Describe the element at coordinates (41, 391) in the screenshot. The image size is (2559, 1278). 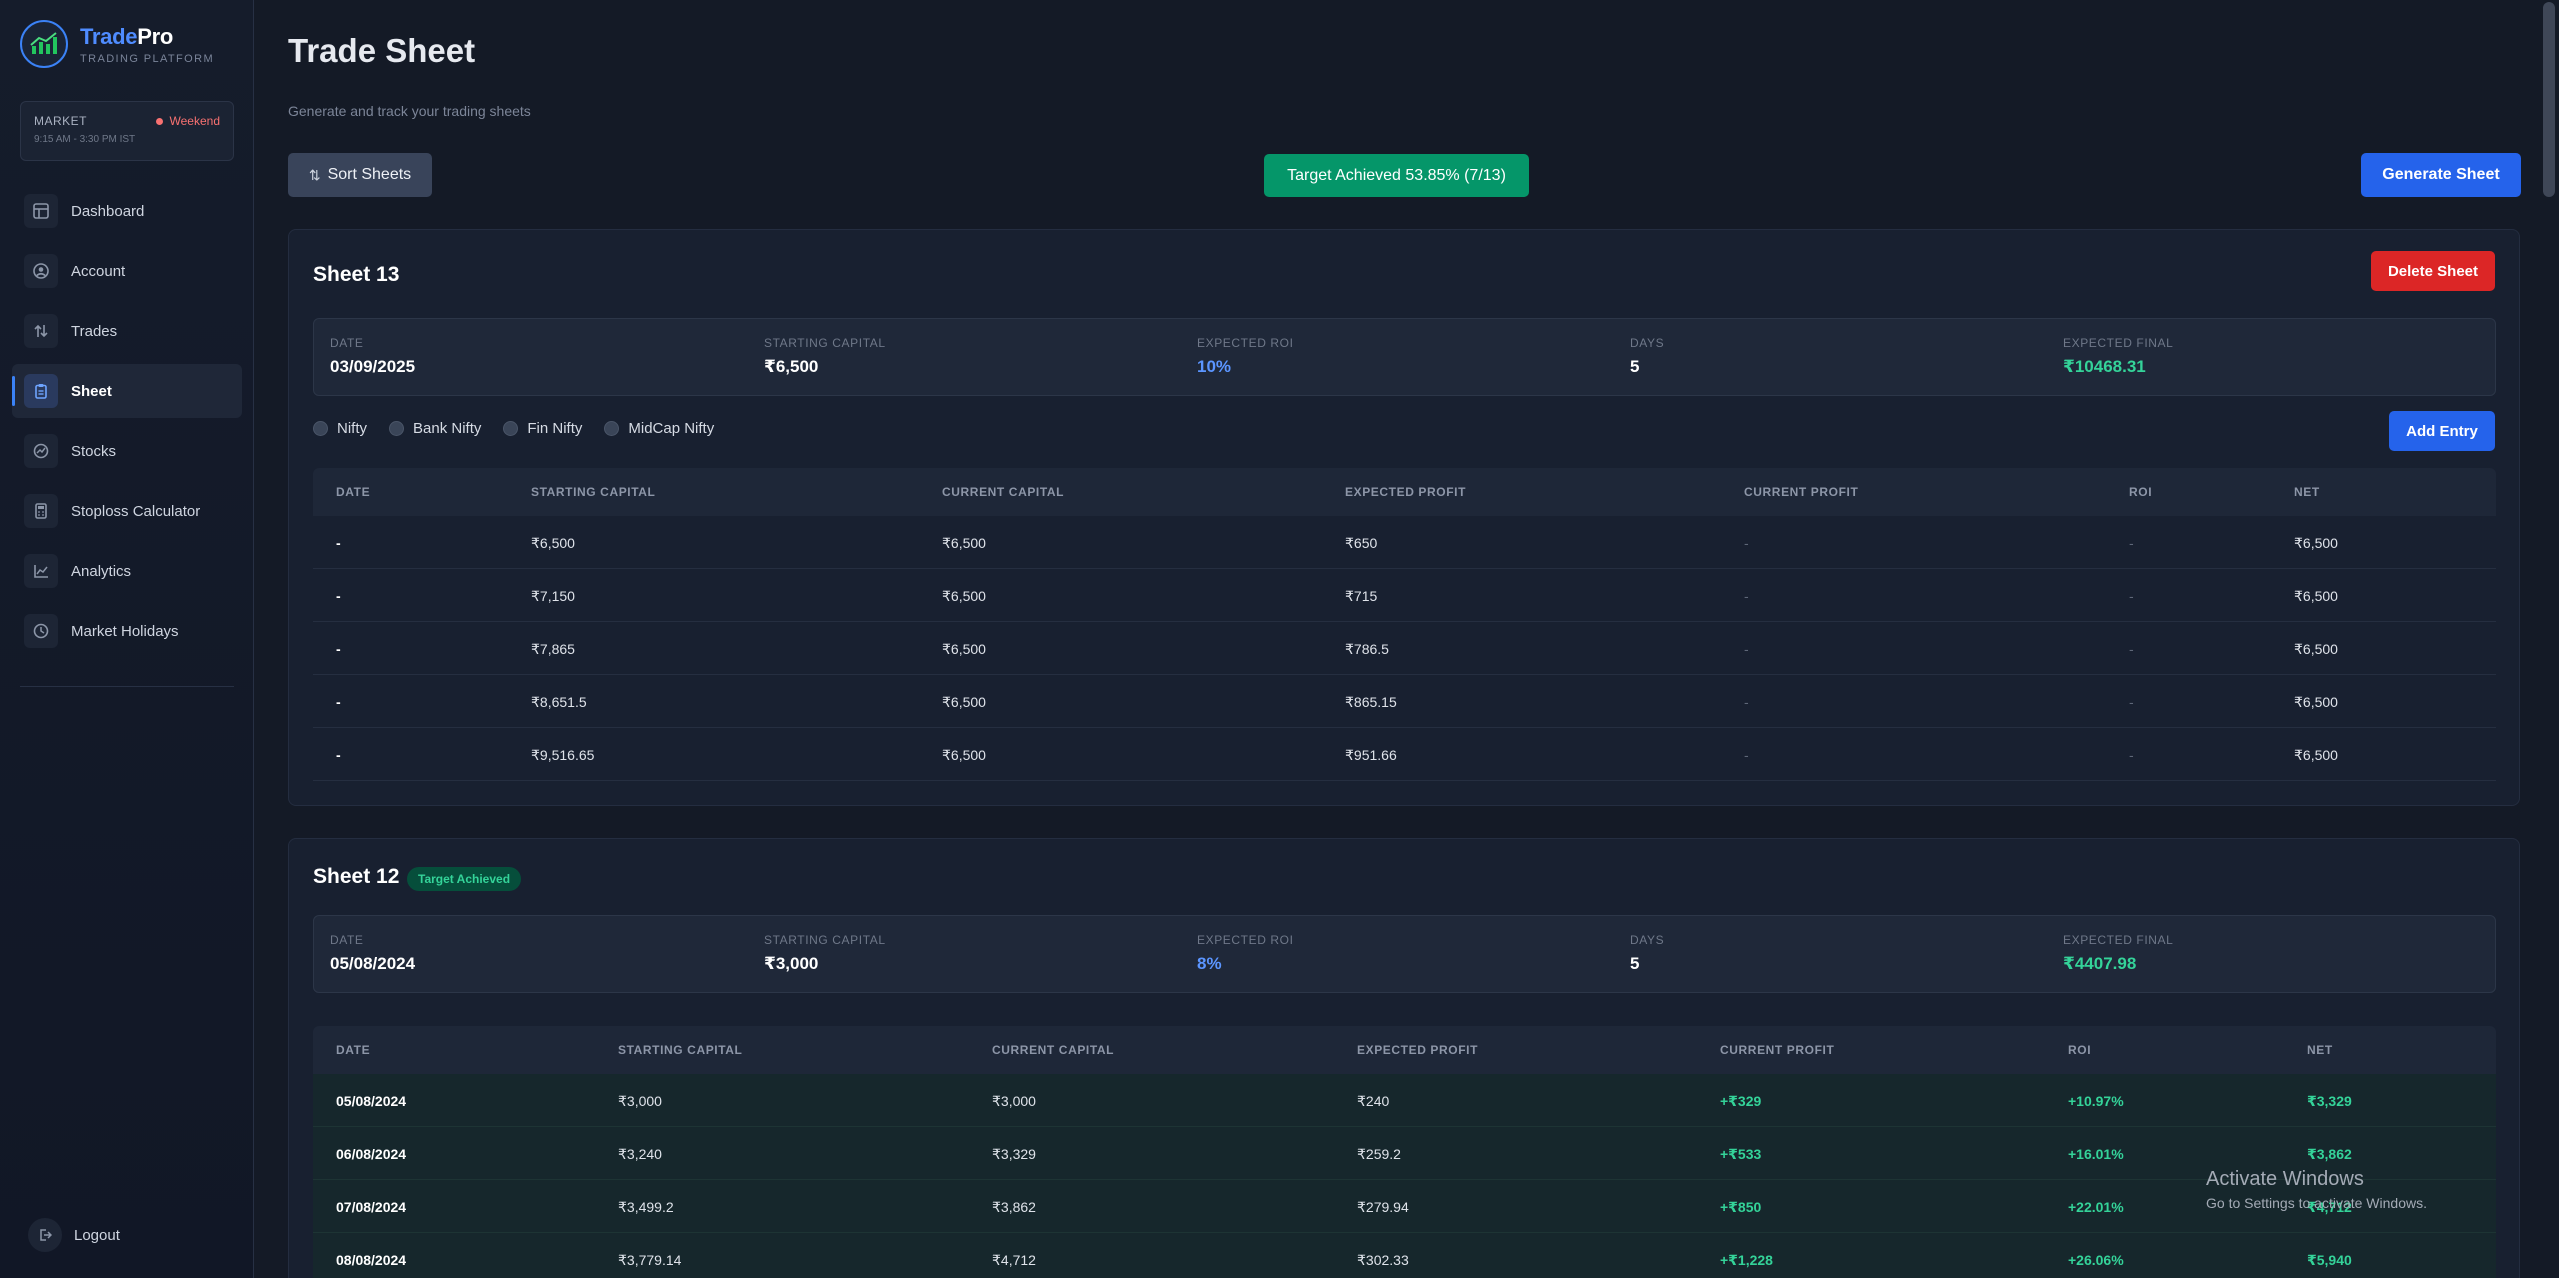
I see `clipboard-icon` at that location.